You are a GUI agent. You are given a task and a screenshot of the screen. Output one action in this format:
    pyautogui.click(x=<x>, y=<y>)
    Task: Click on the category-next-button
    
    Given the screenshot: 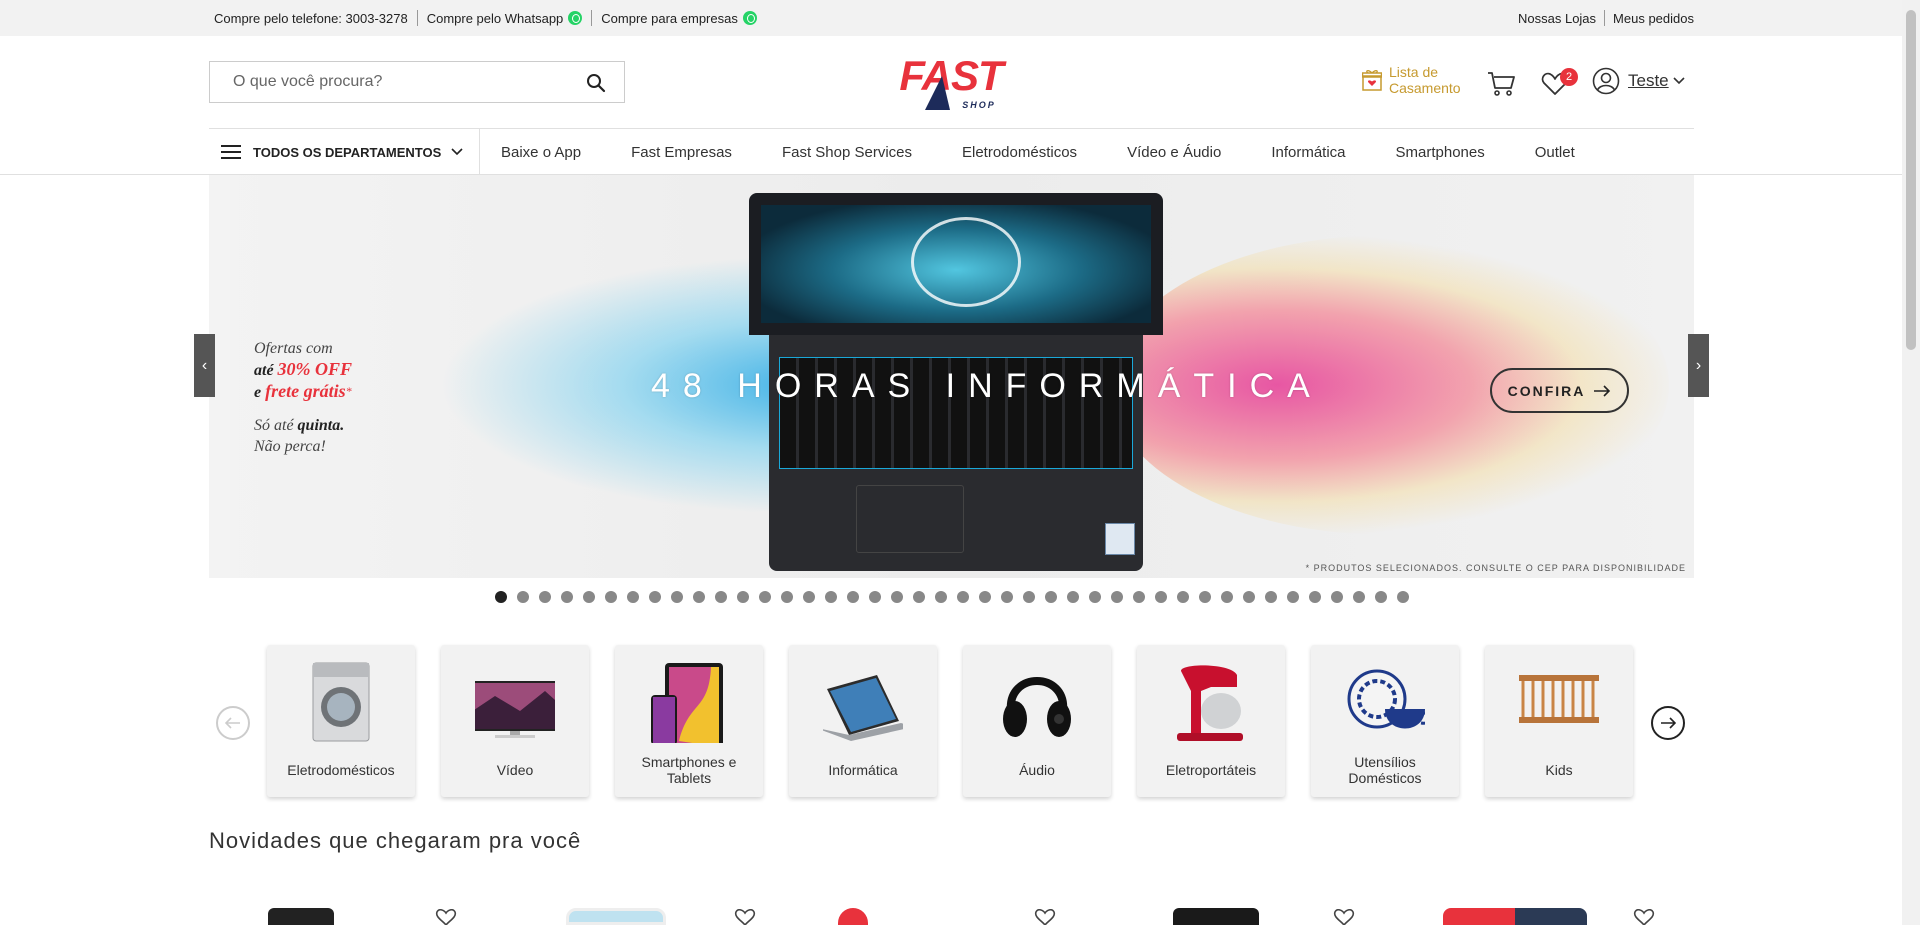 What is the action you would take?
    pyautogui.click(x=1668, y=723)
    